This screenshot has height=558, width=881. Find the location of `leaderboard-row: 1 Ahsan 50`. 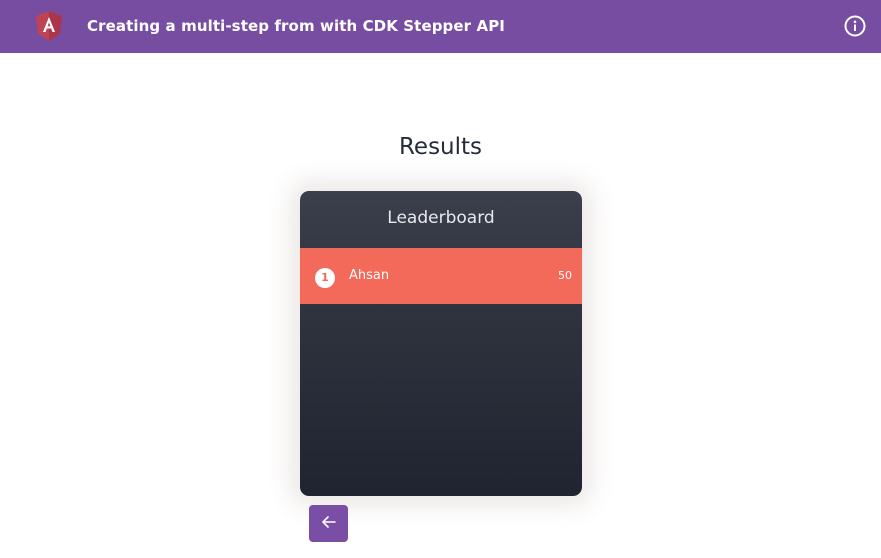

leaderboard-row: 1 Ahsan 50 is located at coordinates (441, 276).